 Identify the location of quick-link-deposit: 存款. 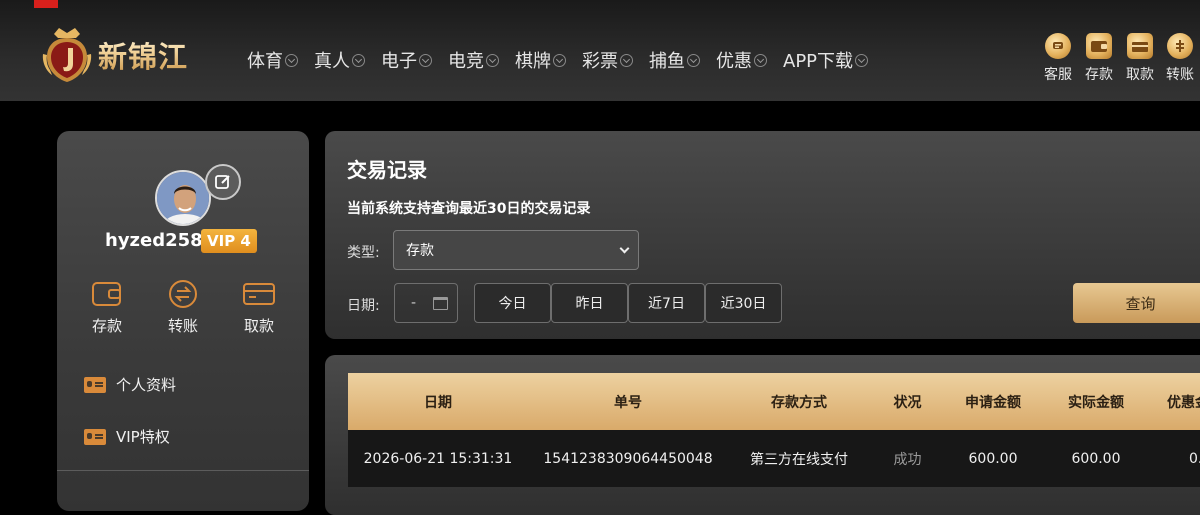
(1099, 58).